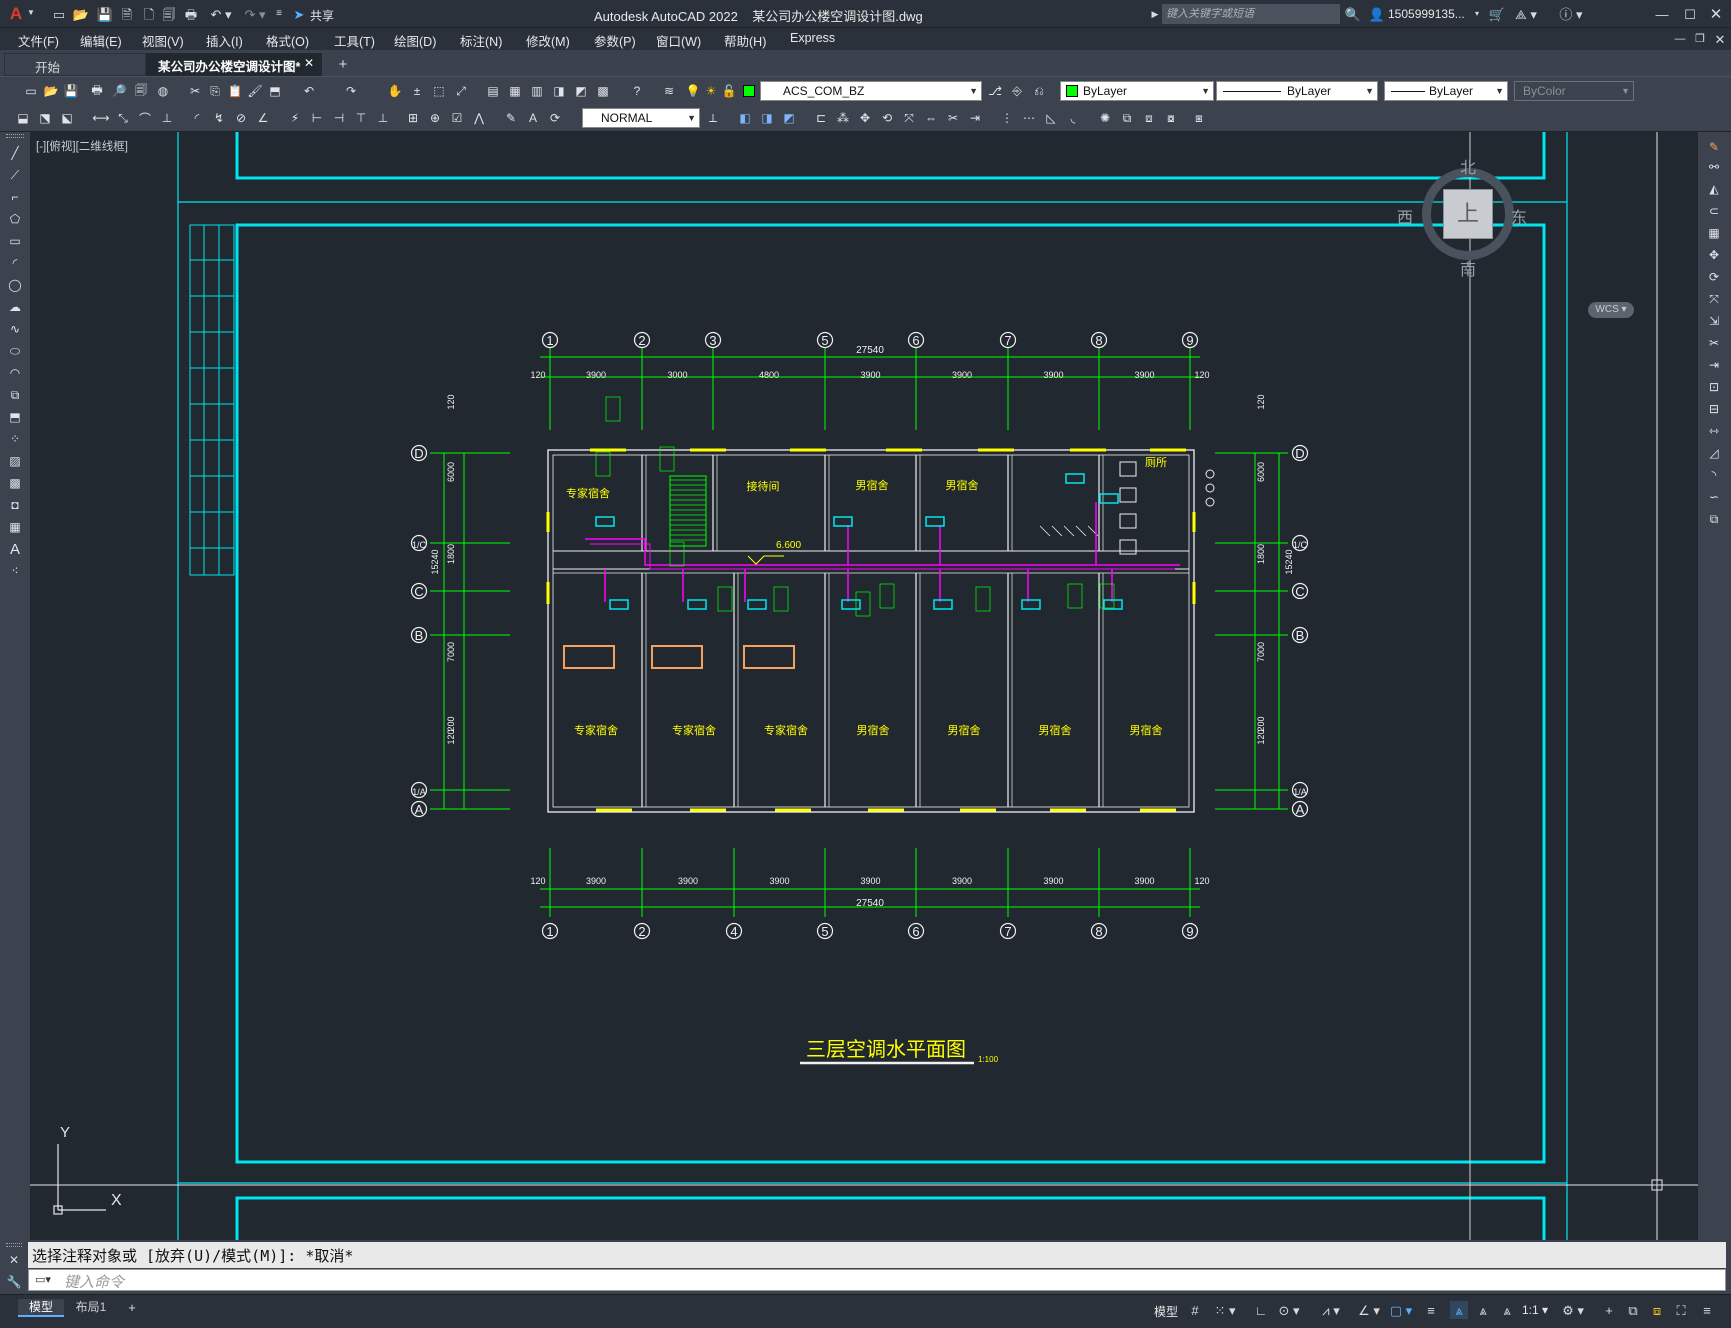 This screenshot has height=1328, width=1731. Describe the element at coordinates (15, 219) in the screenshot. I see `polygon-icon: ⬠` at that location.